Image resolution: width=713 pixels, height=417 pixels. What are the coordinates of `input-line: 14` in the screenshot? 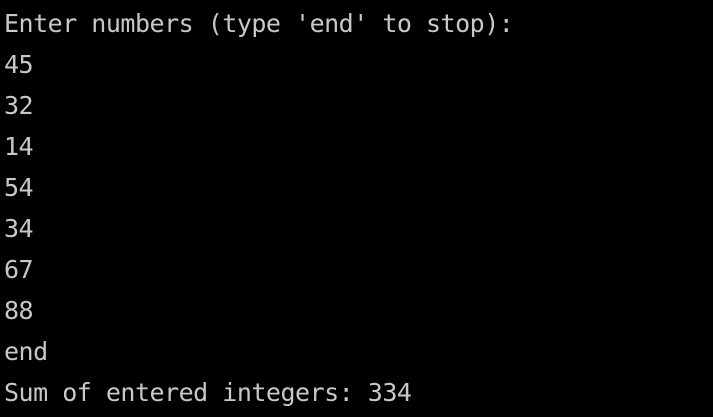 It's located at (19, 146).